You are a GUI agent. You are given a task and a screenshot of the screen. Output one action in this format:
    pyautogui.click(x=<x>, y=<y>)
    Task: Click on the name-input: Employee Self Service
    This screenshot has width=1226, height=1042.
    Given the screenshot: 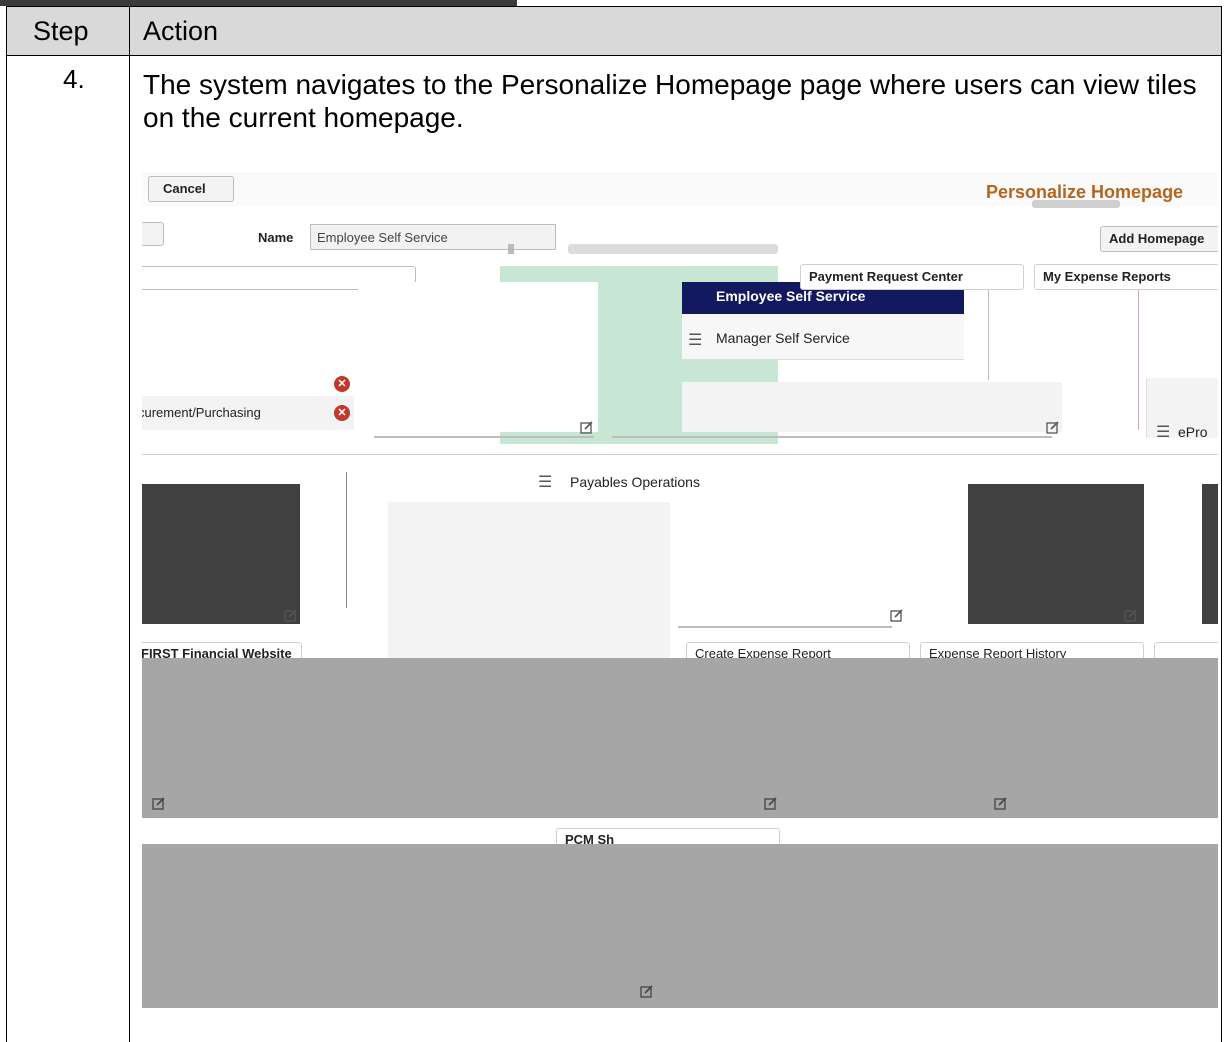 What is the action you would take?
    pyautogui.click(x=433, y=237)
    